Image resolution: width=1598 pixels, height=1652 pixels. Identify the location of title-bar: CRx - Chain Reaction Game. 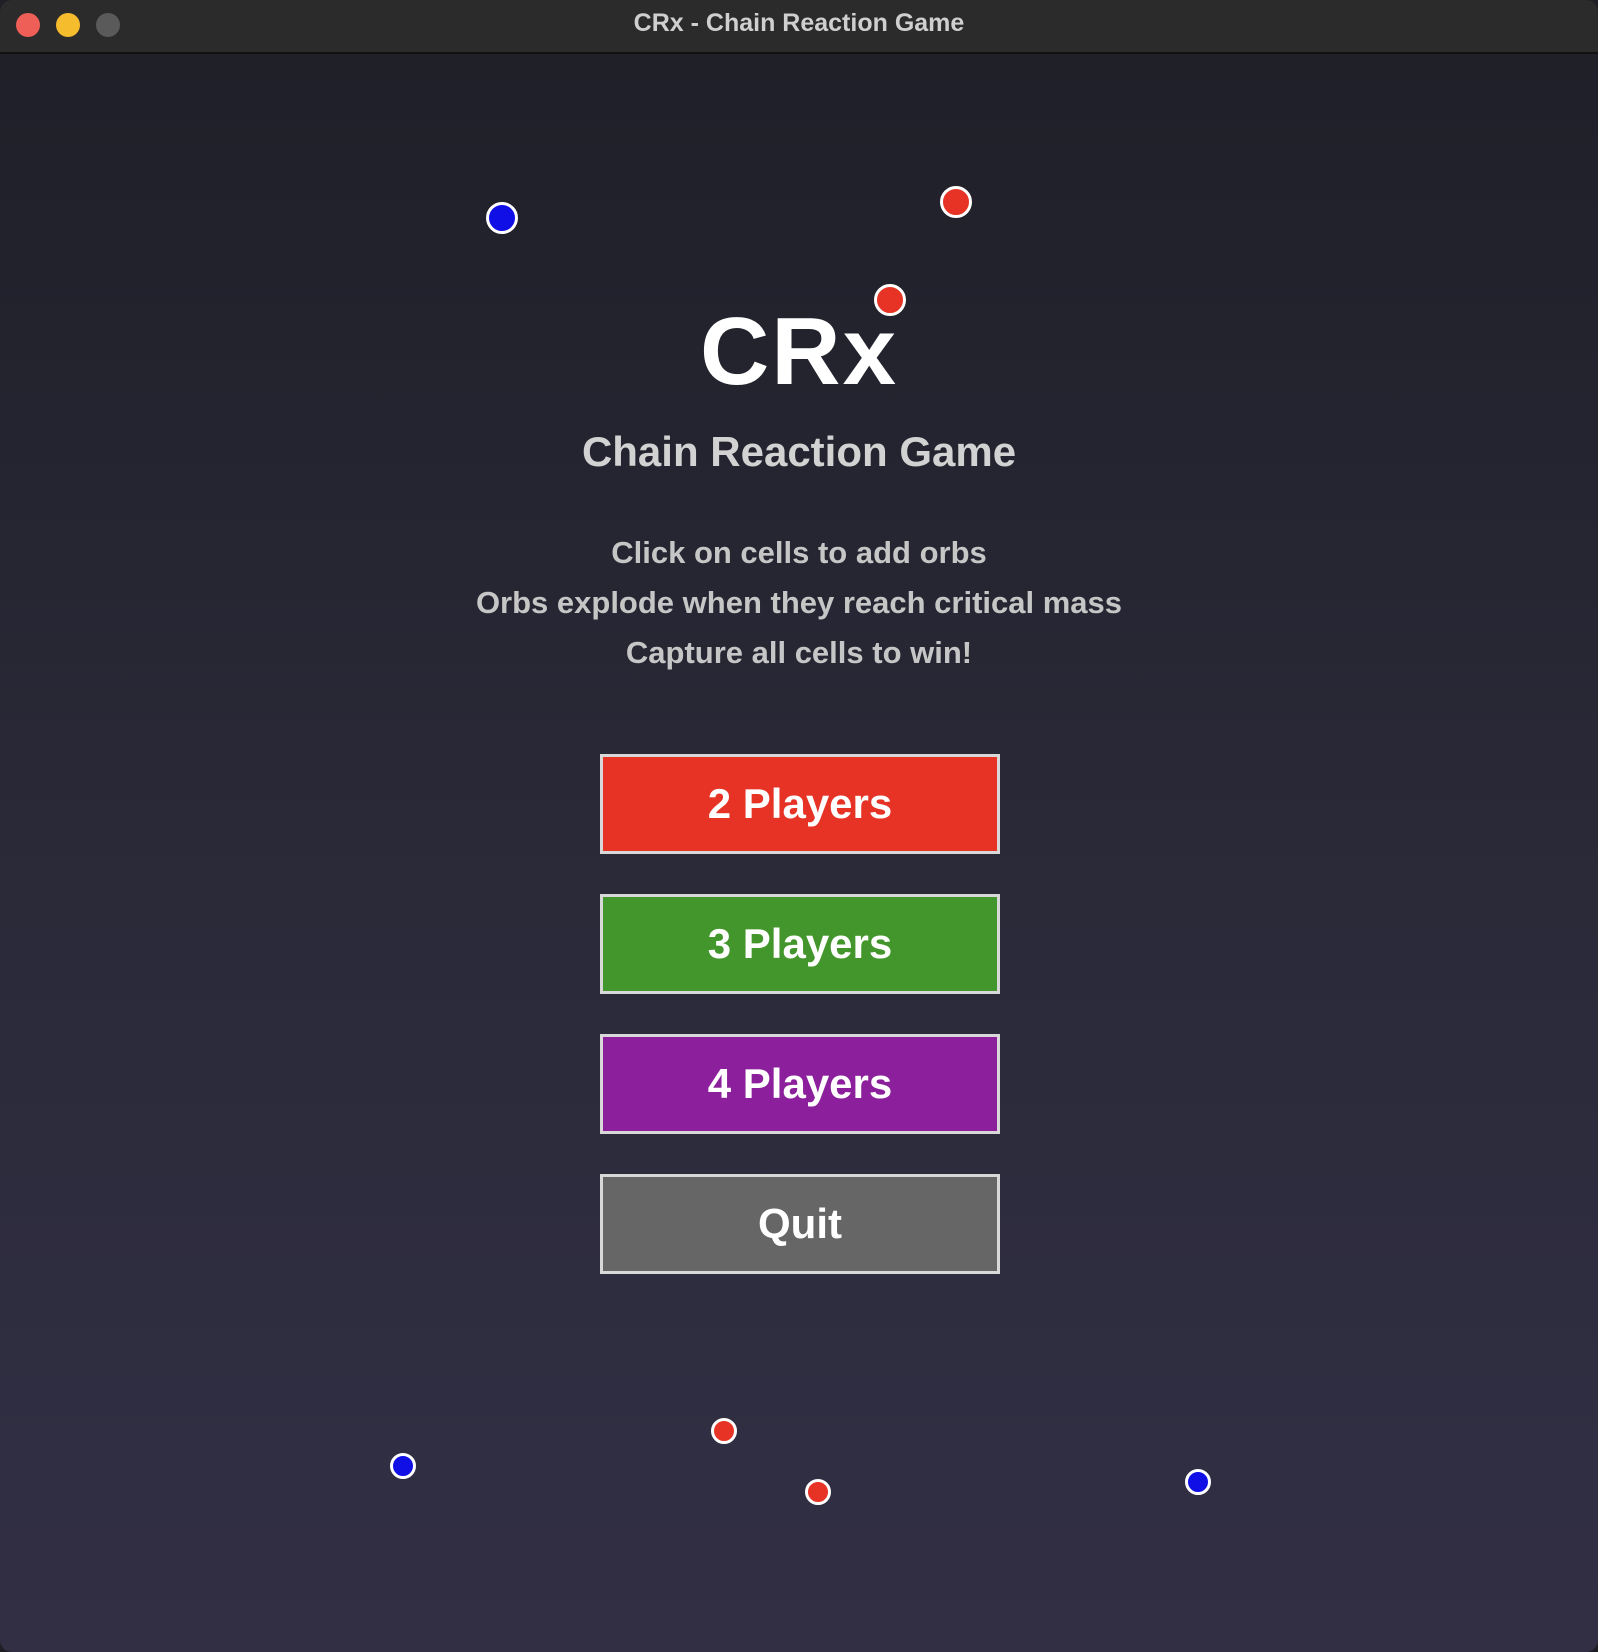
(799, 27).